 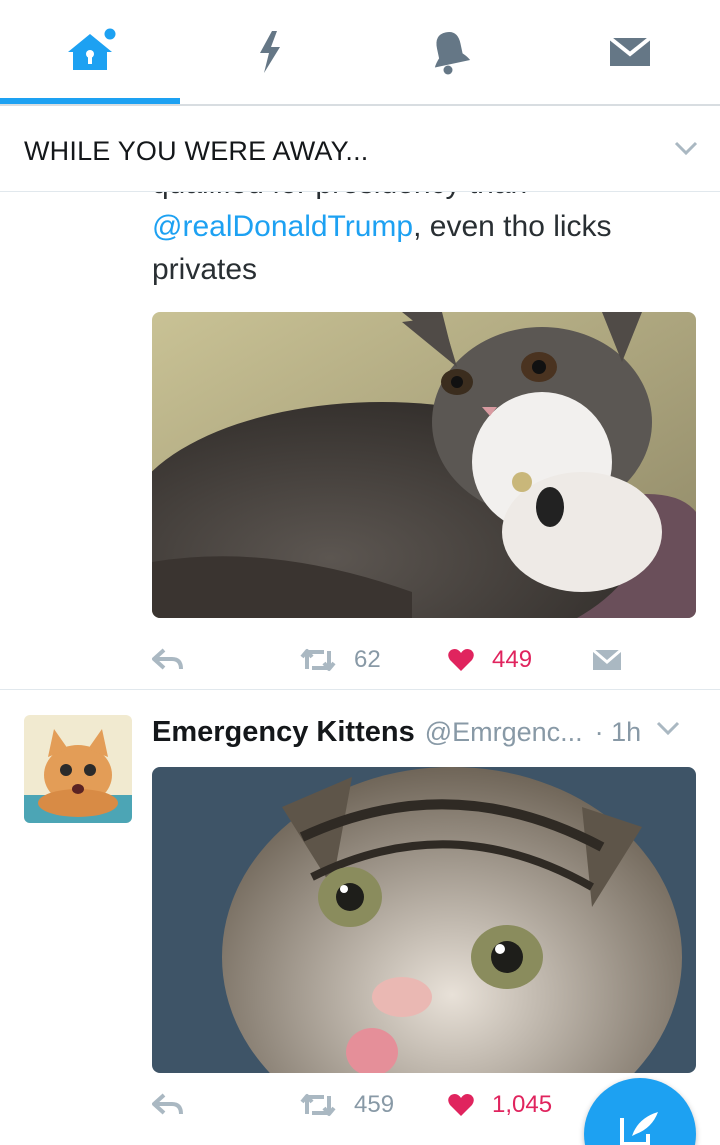 I want to click on tweet-actions: 62 449, so click(x=392, y=660).